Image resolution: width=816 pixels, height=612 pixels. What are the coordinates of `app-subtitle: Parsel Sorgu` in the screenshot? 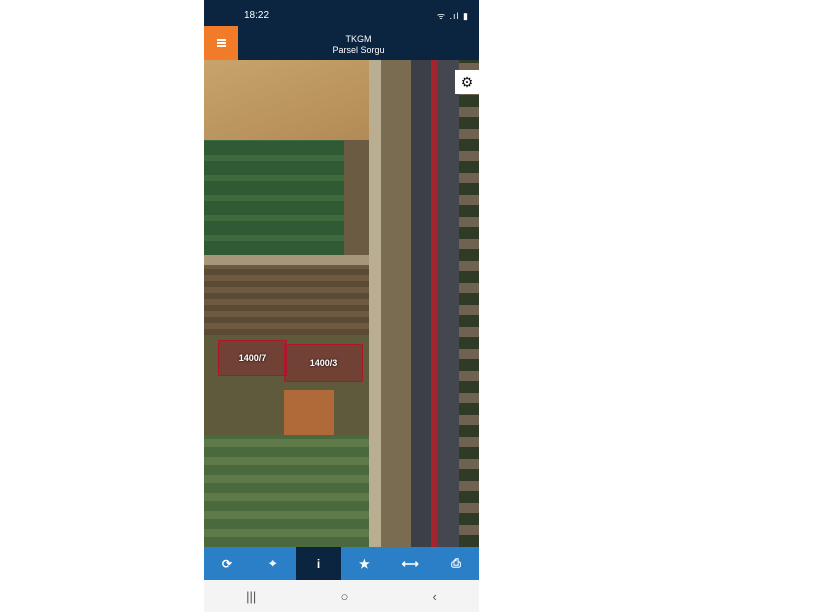 It's located at (358, 50).